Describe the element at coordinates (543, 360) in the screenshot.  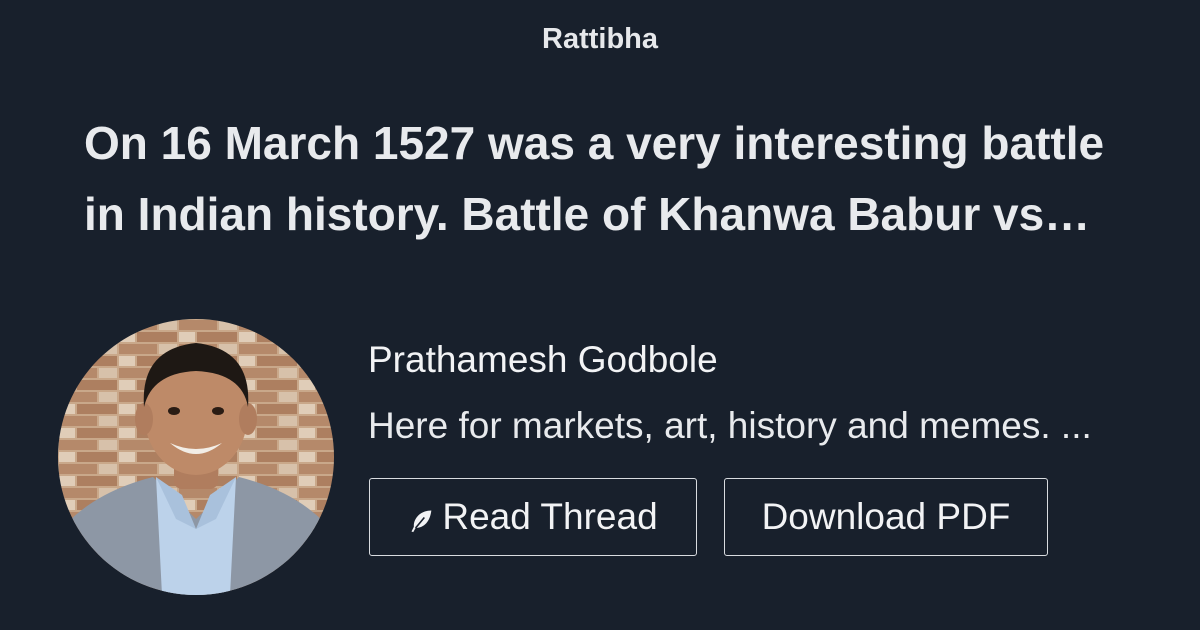
I see `author-name: Prathamesh Godbole` at that location.